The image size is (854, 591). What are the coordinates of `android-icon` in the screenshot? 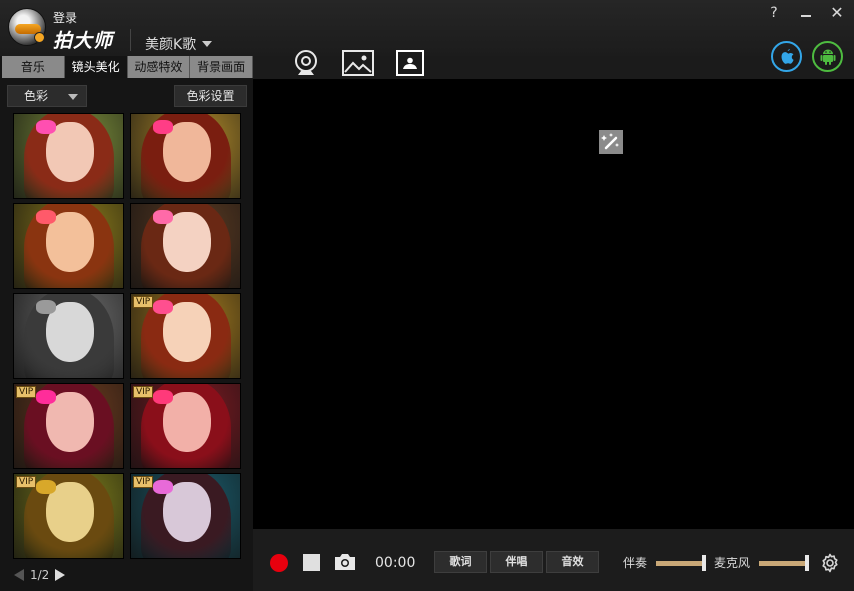 It's located at (827, 57).